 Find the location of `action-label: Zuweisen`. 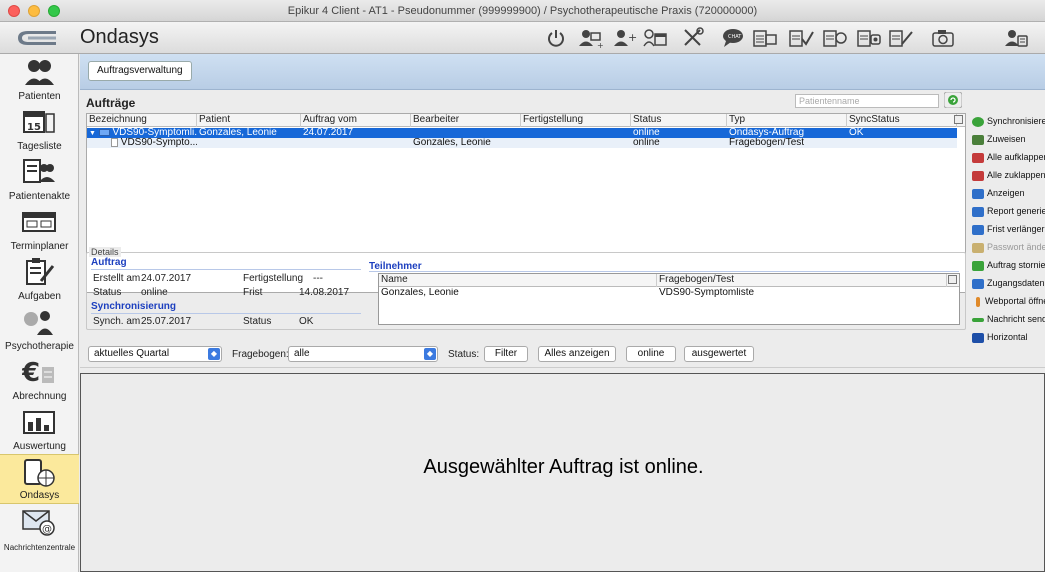

action-label: Zuweisen is located at coordinates (1006, 139).